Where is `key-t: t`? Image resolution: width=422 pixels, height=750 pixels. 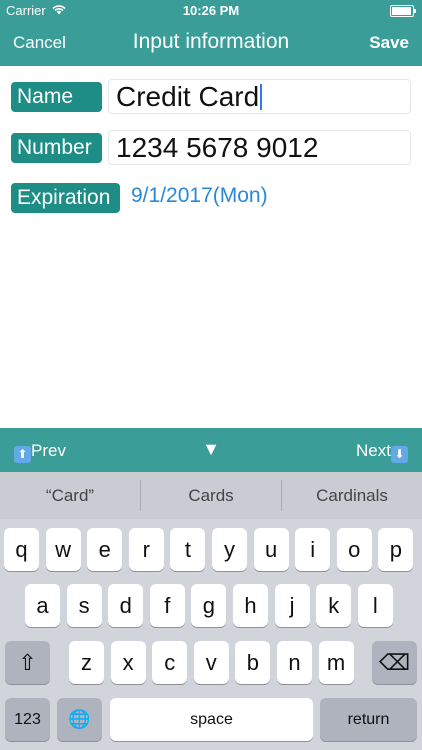
key-t: t is located at coordinates (188, 549).